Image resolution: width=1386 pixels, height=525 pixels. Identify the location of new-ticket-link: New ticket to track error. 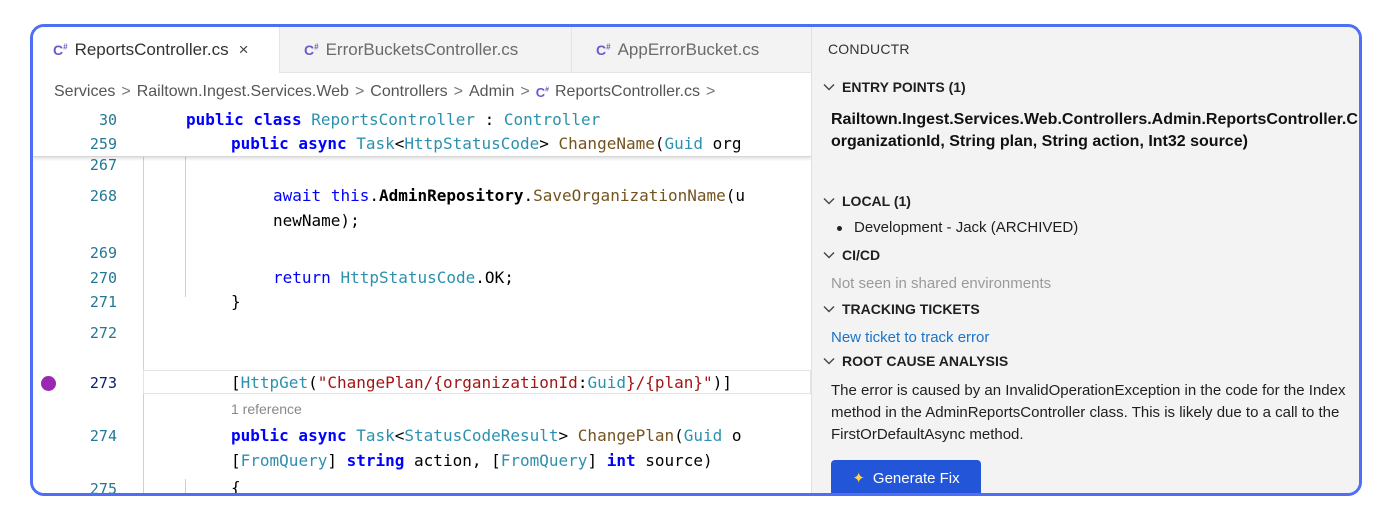
(910, 337).